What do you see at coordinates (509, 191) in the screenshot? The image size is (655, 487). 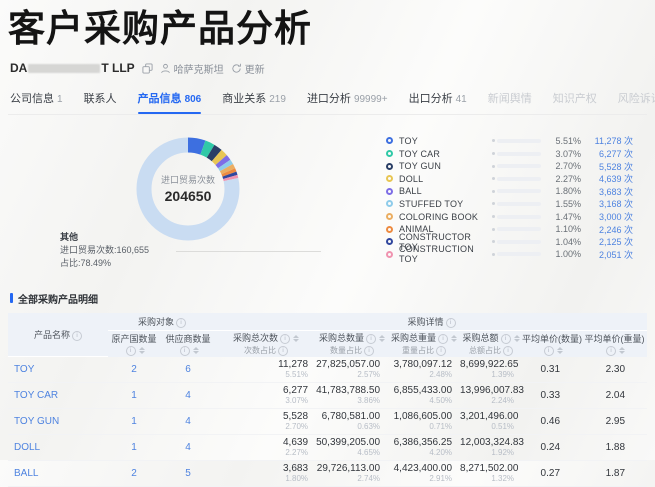 I see `legend-row-ball: BALL 1.80% 3,683 次` at bounding box center [509, 191].